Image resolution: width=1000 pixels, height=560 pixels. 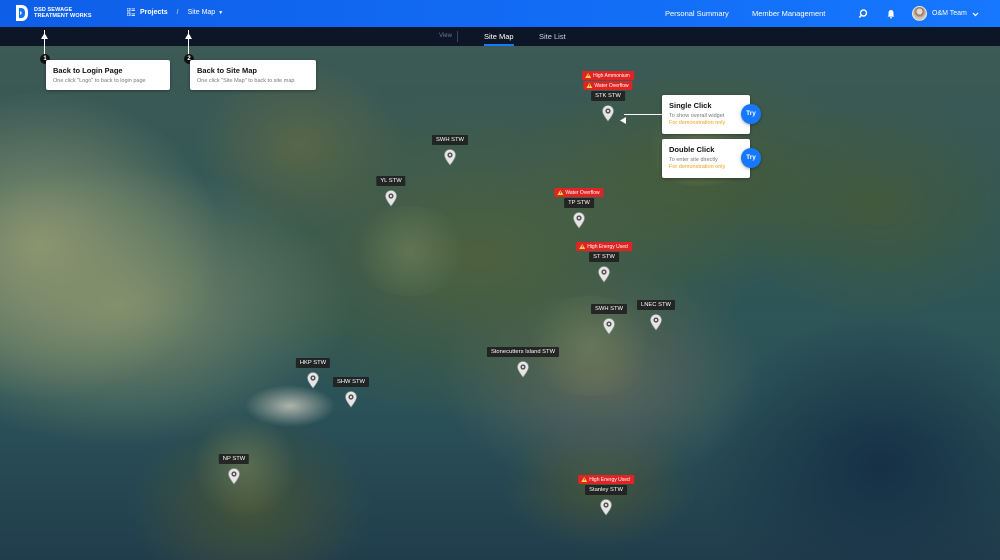 I want to click on guide-back-to-site-map-title: Back to Site Map, so click(x=227, y=70).